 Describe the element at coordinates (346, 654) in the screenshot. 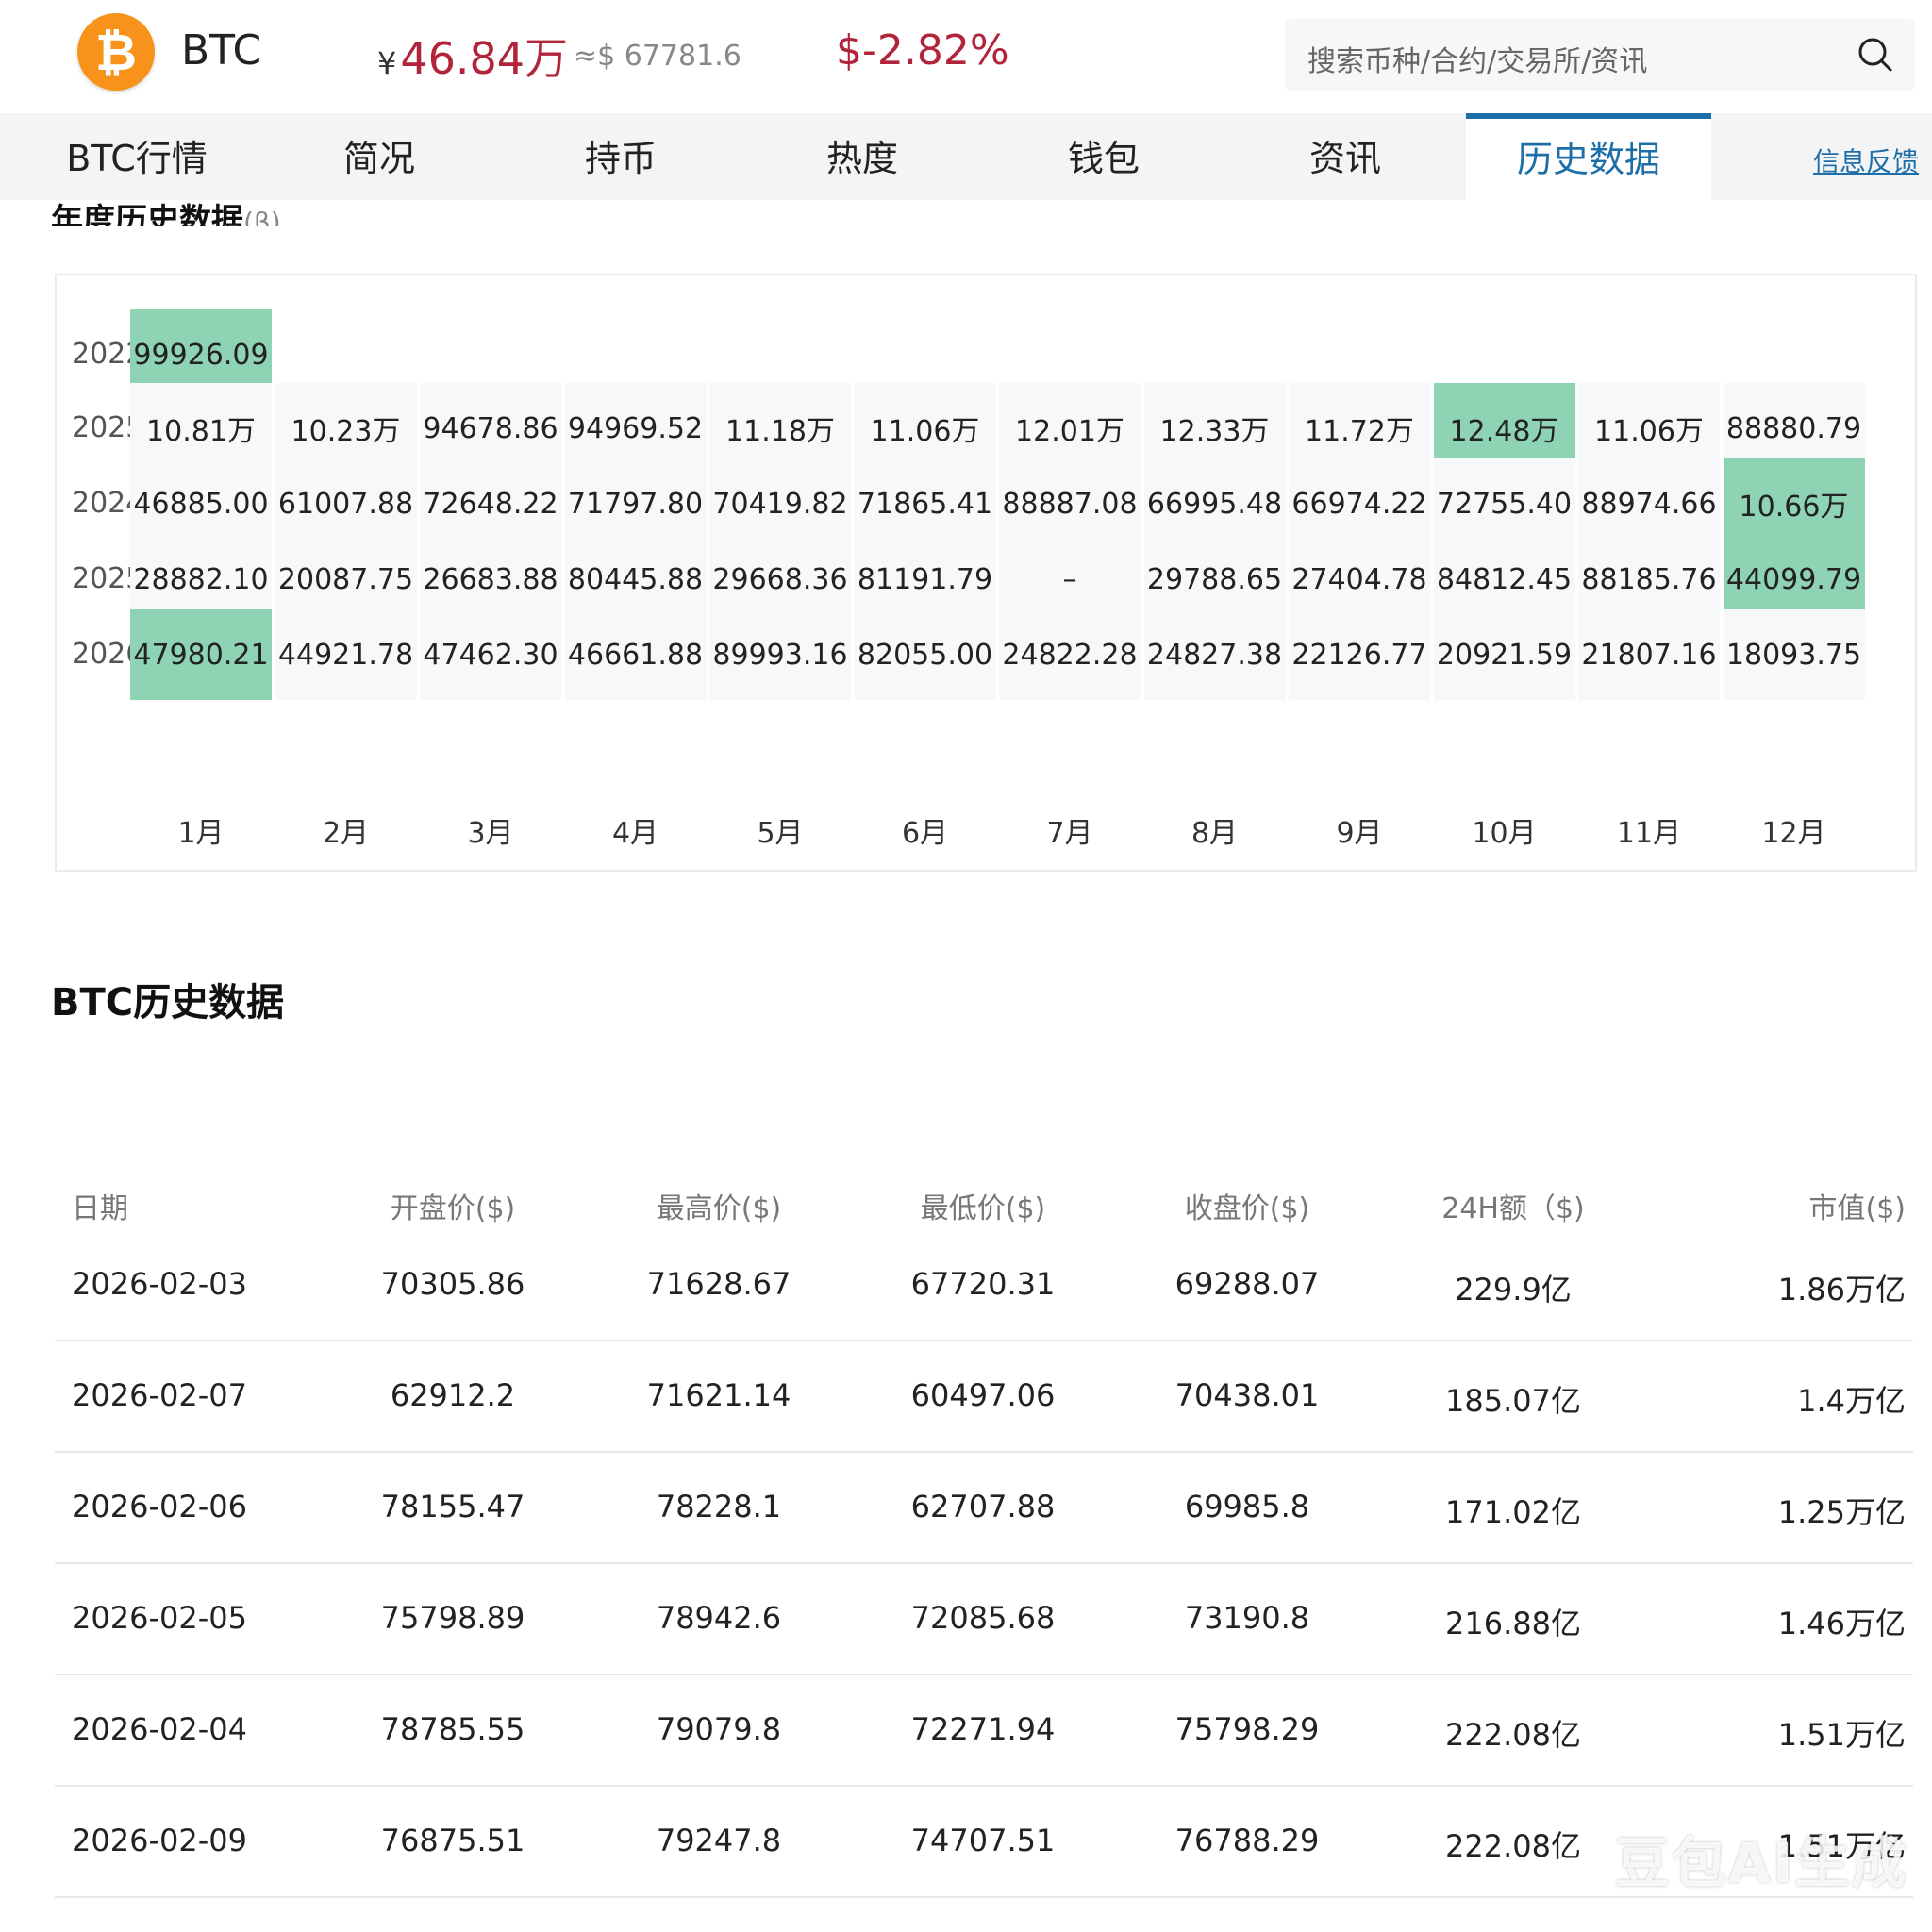

I see `annual-cell: 44921.78` at that location.